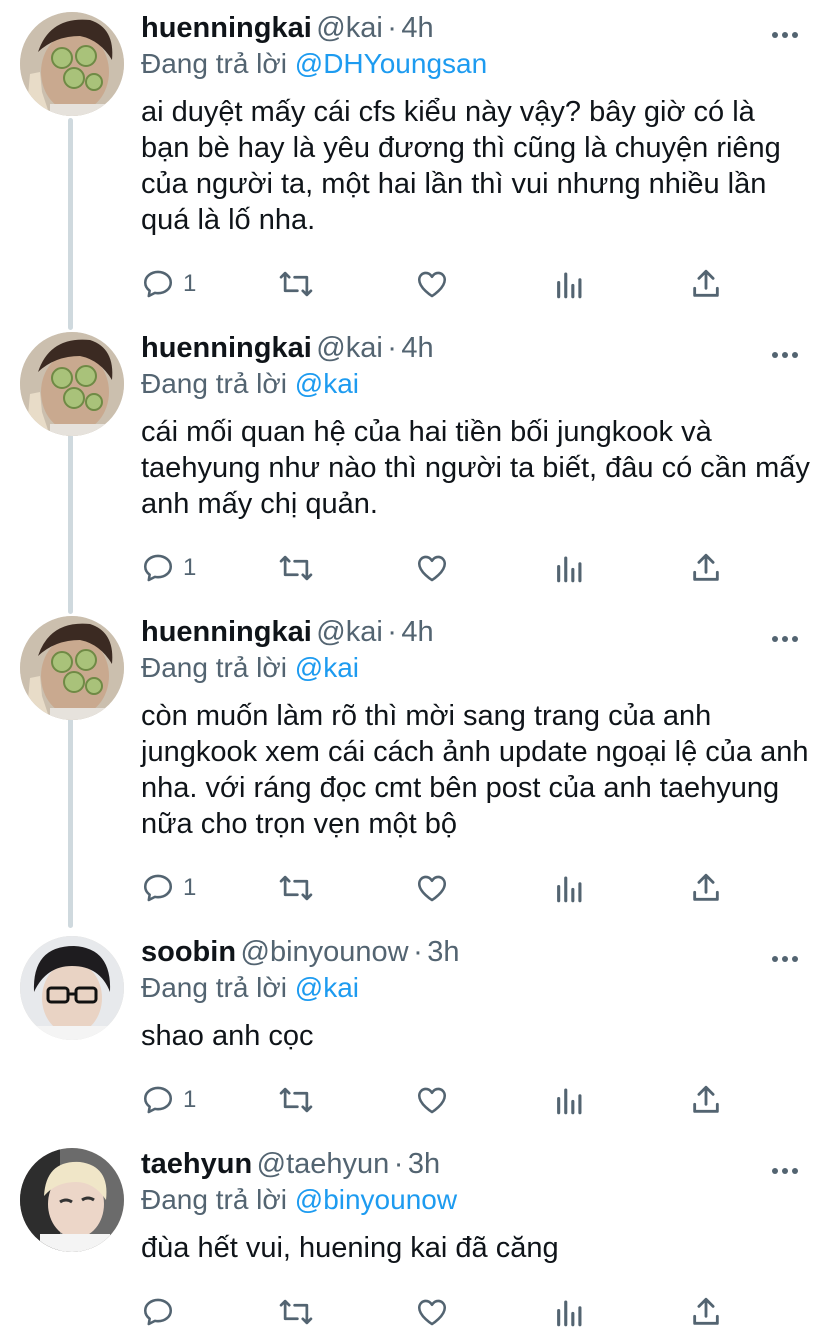  I want to click on replying-to: Đang trả lời @DHYoungsan, so click(314, 64).